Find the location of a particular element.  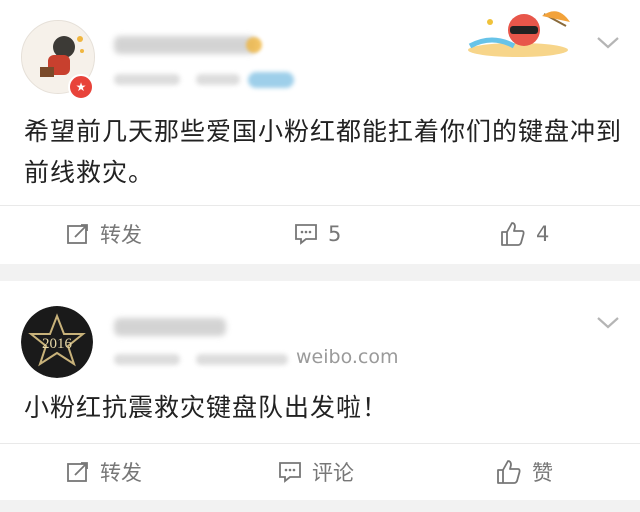

like-count: 4 is located at coordinates (543, 234).